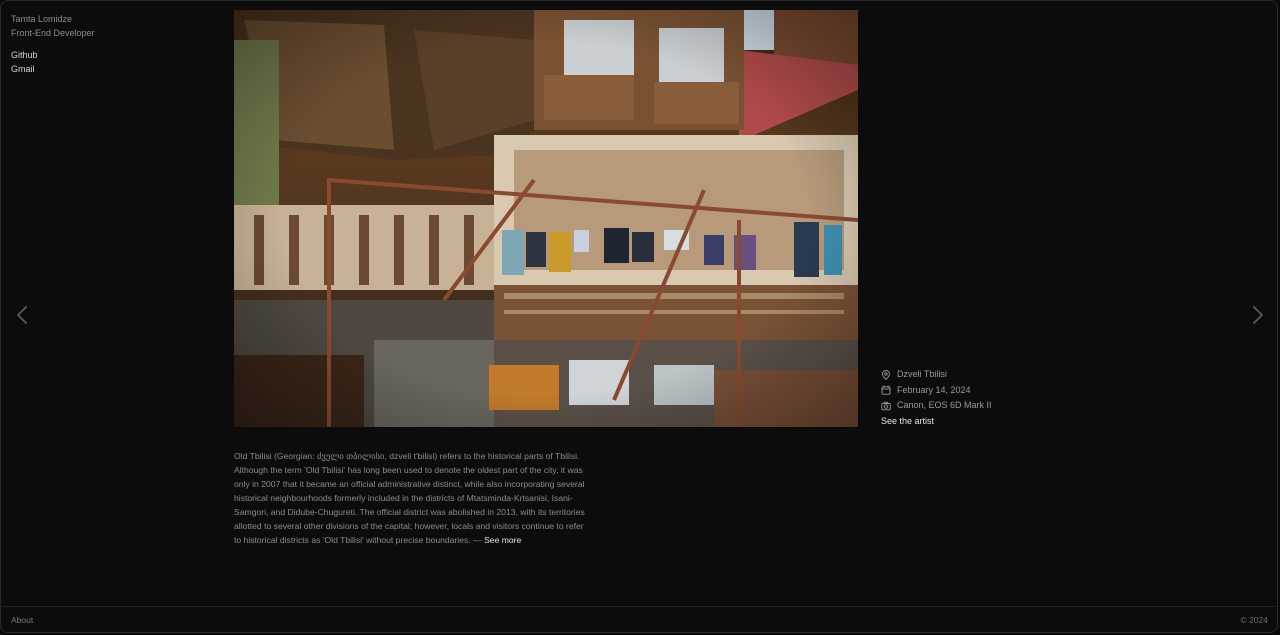 Image resolution: width=1280 pixels, height=635 pixels. I want to click on camera-icon, so click(886, 406).